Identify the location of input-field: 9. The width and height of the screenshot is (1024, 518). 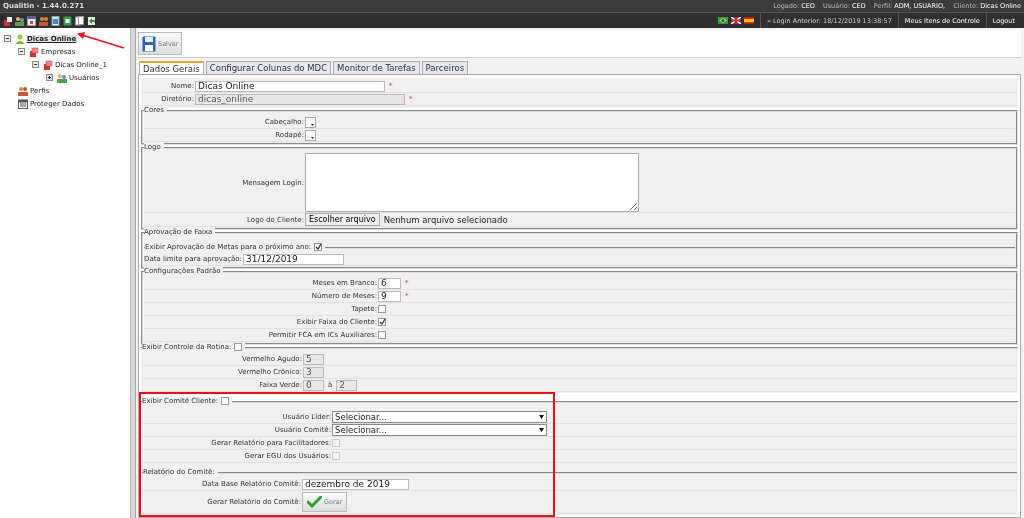
(389, 296).